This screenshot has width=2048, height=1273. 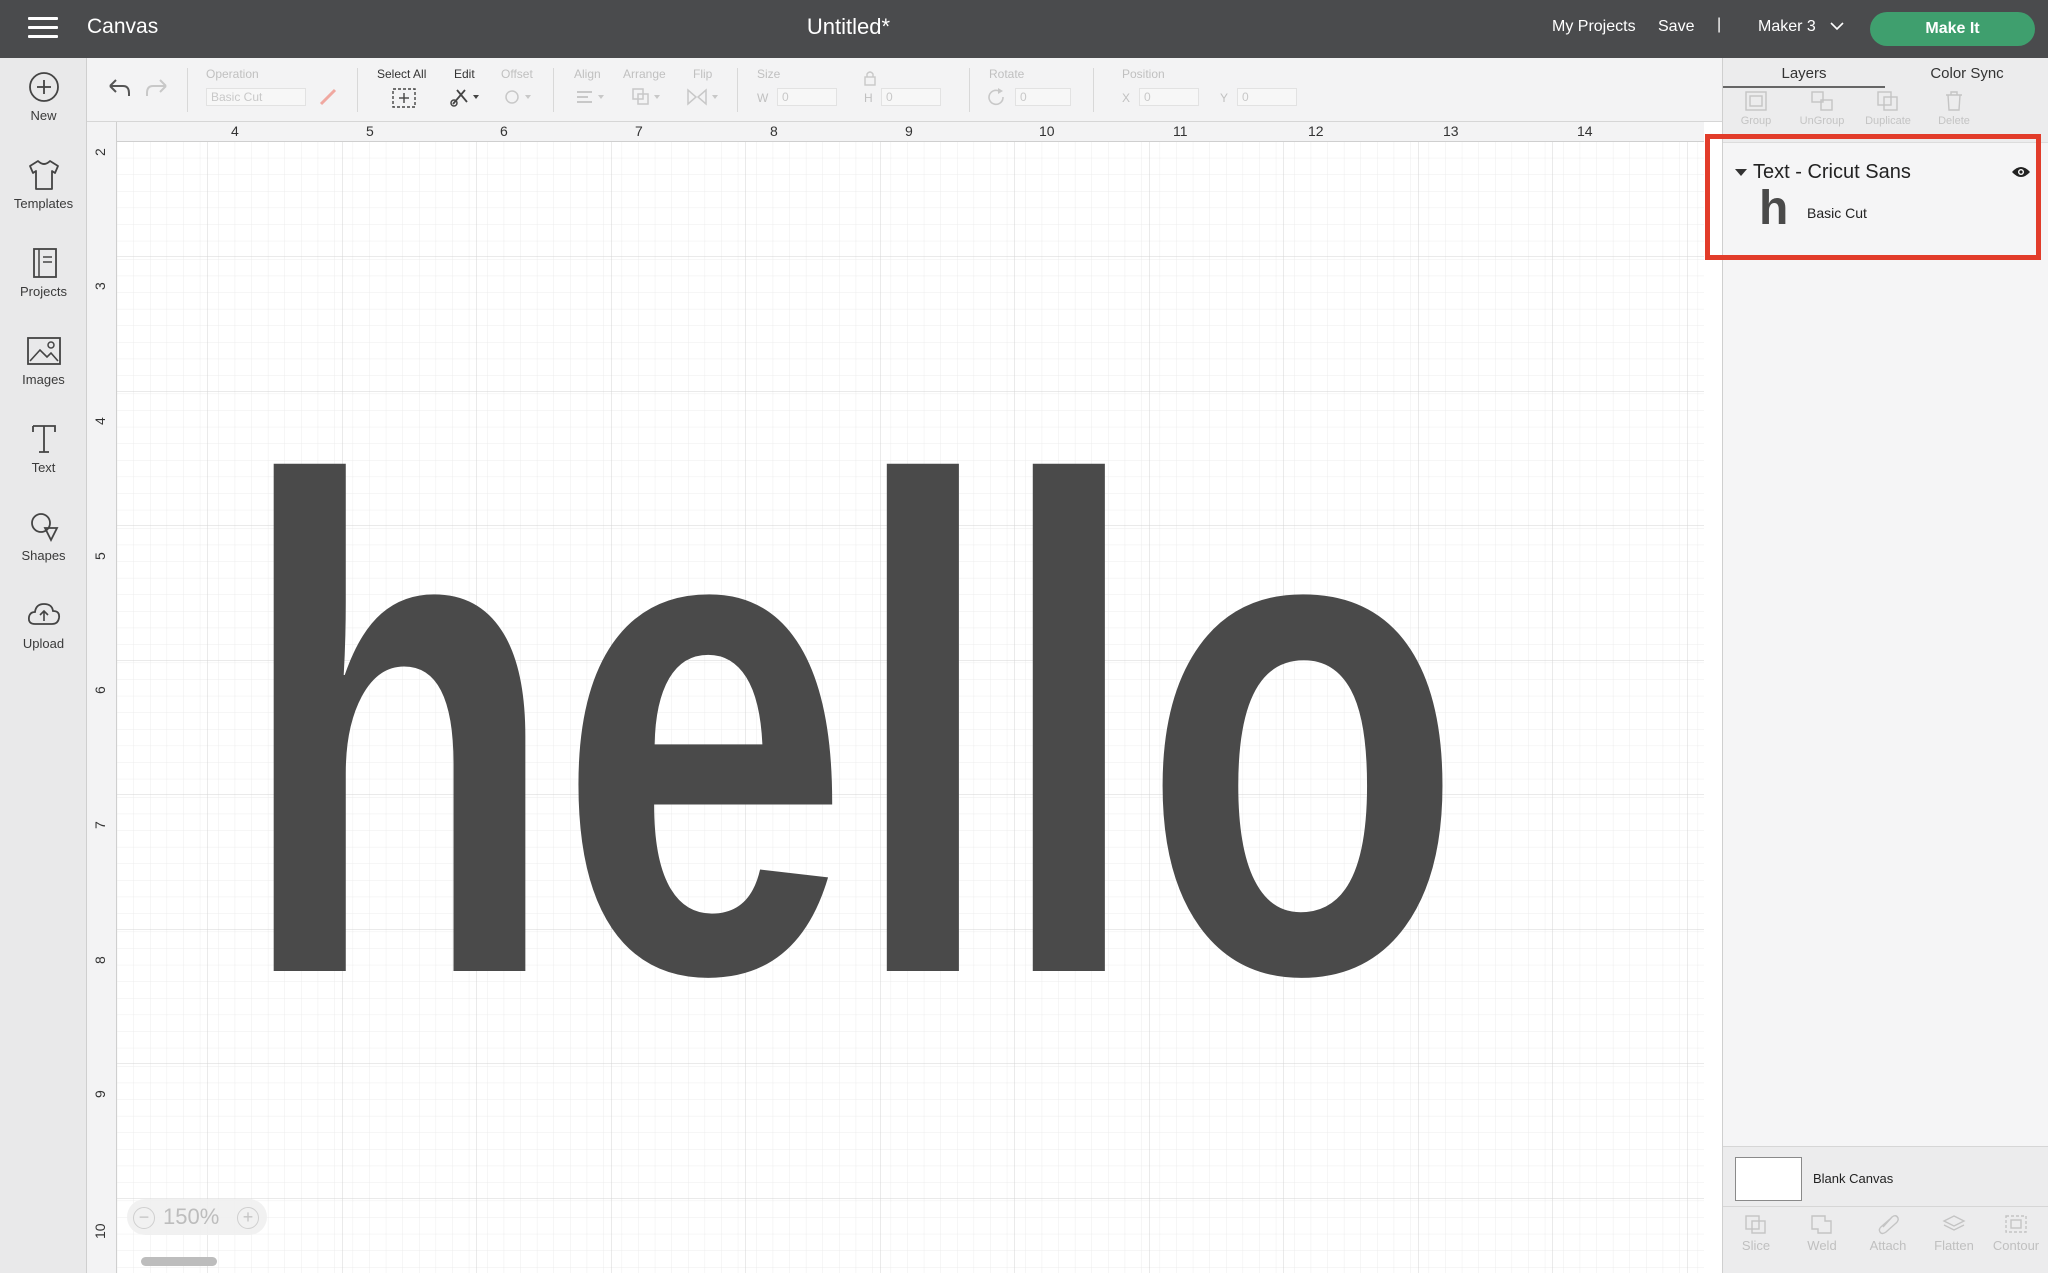 I want to click on ungroup-label: UnGroup, so click(x=1822, y=121).